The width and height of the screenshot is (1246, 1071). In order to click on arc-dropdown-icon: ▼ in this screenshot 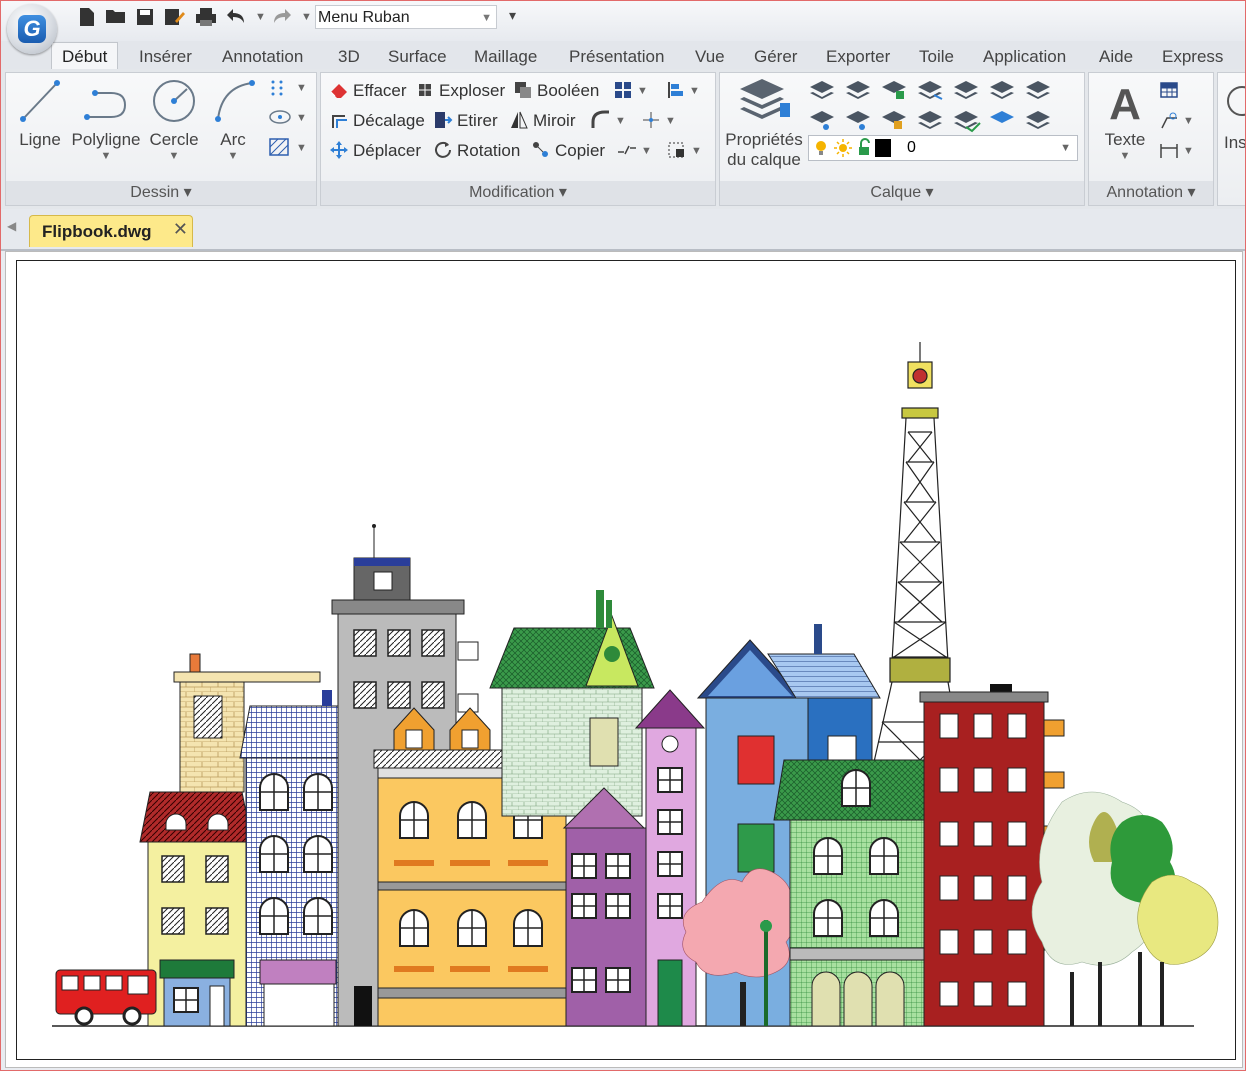, I will do `click(233, 156)`.